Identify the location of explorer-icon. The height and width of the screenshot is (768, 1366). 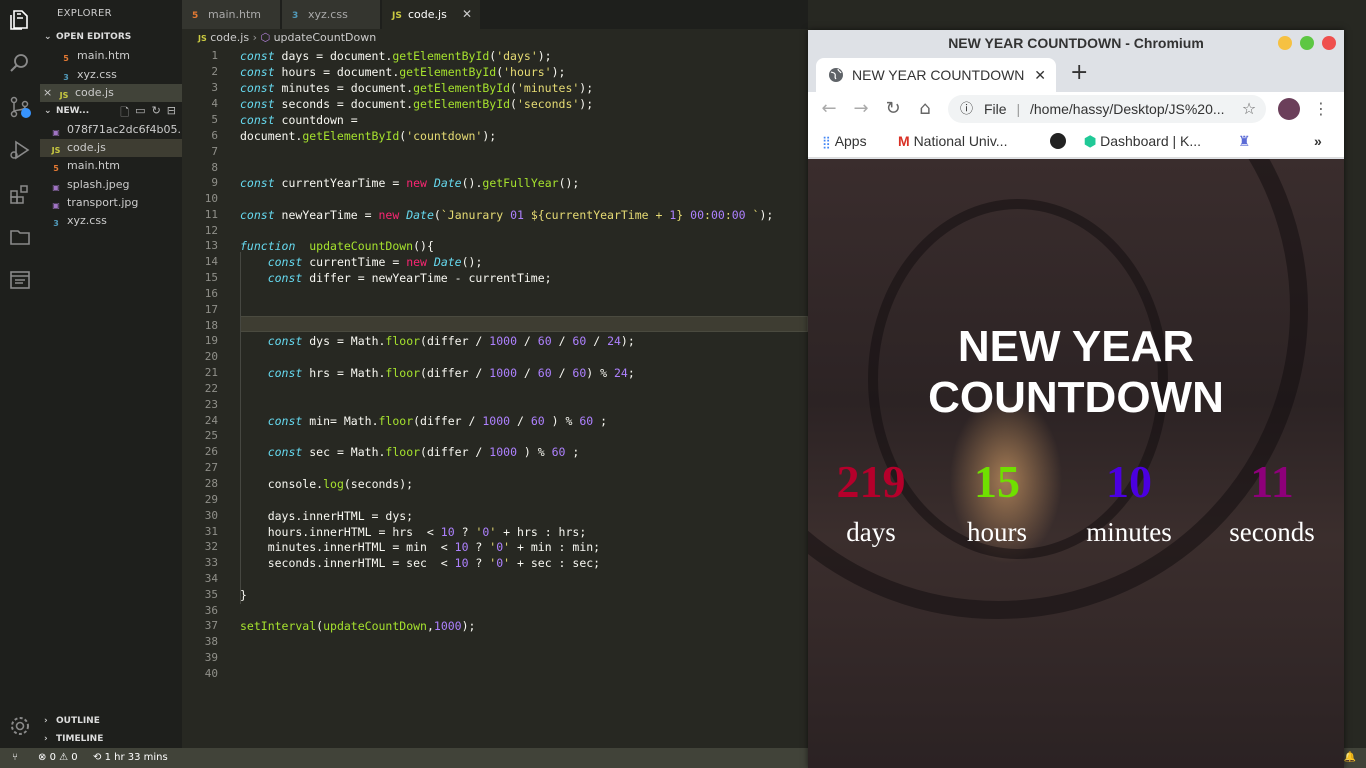
(20, 20).